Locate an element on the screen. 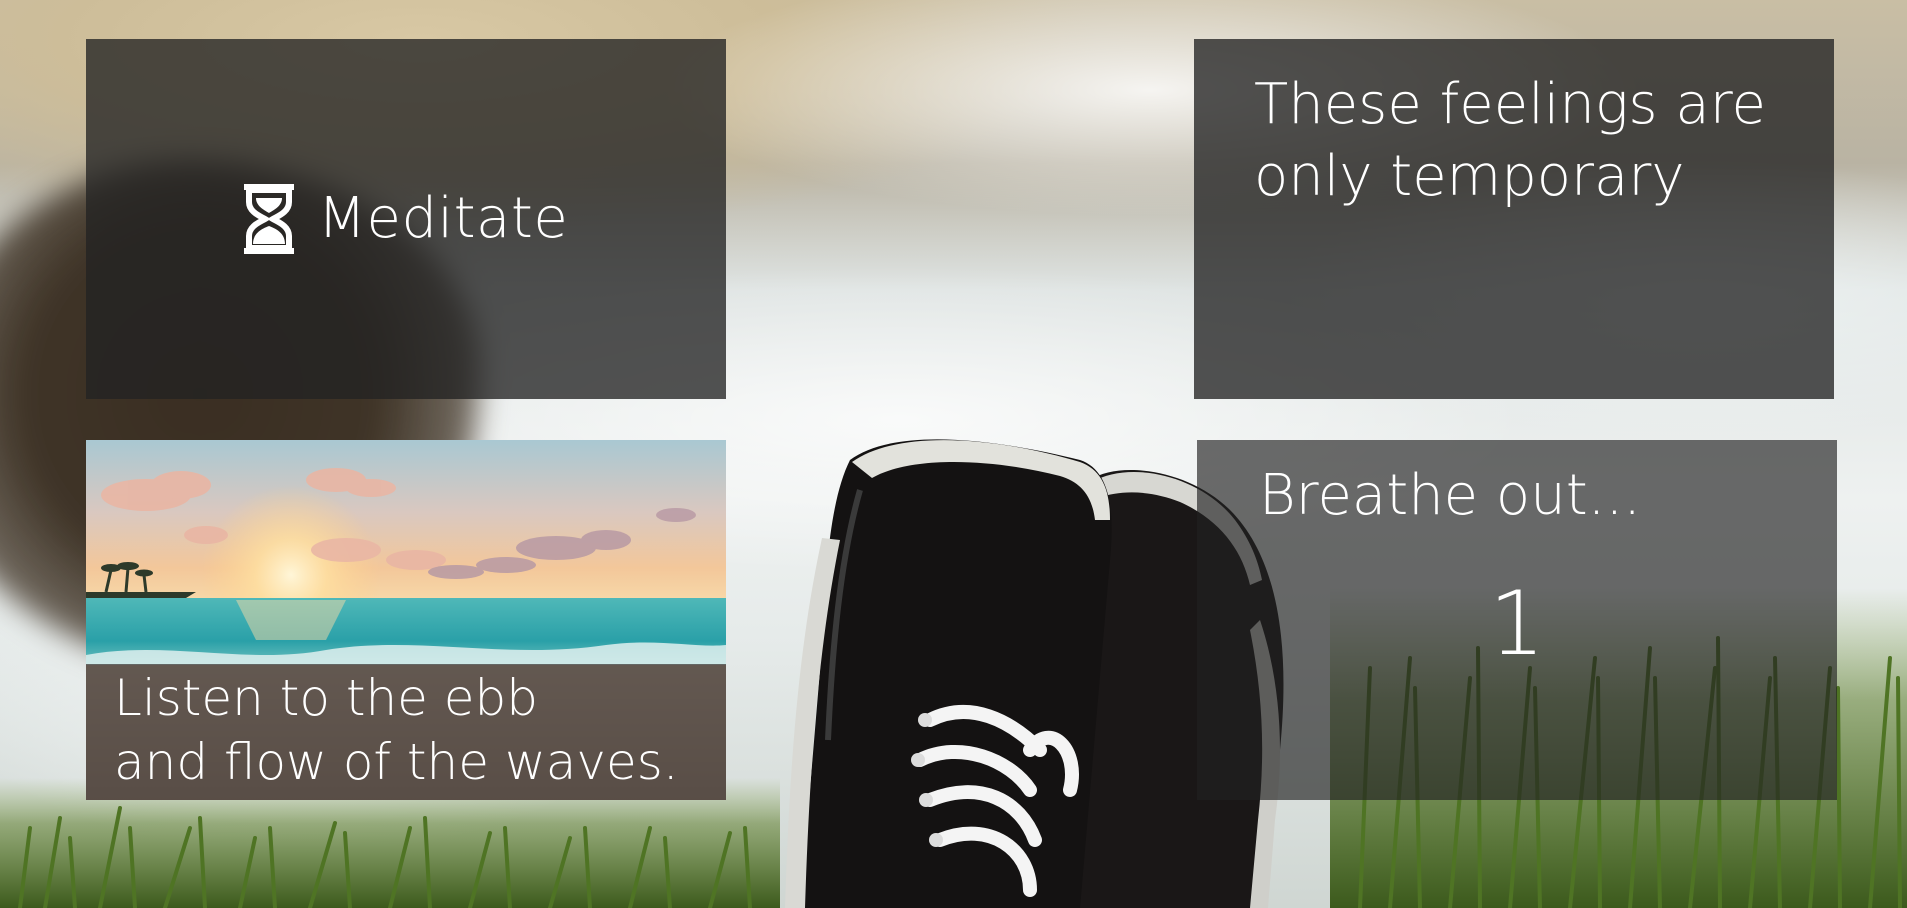  waves-card: Listen to the ebb and flow of the waves. is located at coordinates (406, 620).